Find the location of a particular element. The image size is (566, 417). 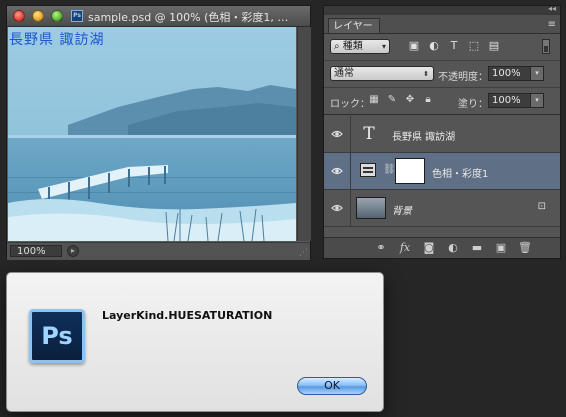

lock-position-icon: ✥ is located at coordinates (410, 100).